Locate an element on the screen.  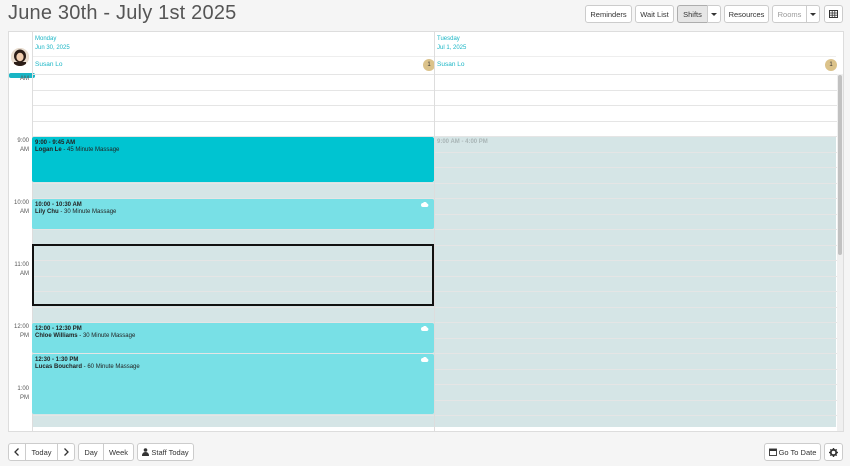
resources-button: Resources is located at coordinates (746, 14).